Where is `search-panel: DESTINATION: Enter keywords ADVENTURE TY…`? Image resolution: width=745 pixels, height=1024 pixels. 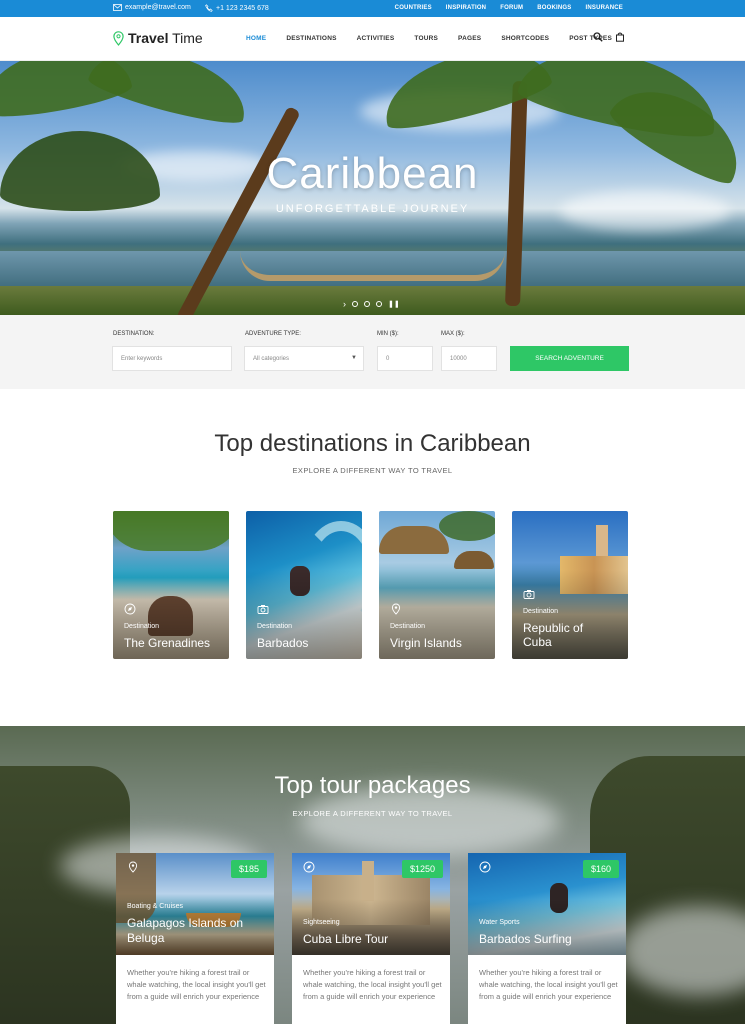 search-panel: DESTINATION: Enter keywords ADVENTURE TY… is located at coordinates (372, 352).